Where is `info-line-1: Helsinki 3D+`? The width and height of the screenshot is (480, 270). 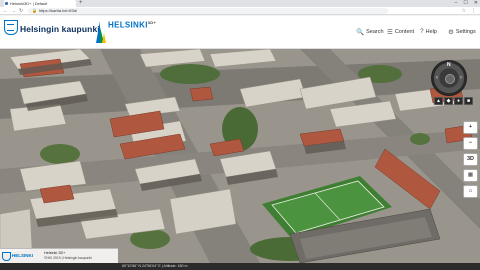
info-line-1: Helsinki 3D+ is located at coordinates (55, 253).